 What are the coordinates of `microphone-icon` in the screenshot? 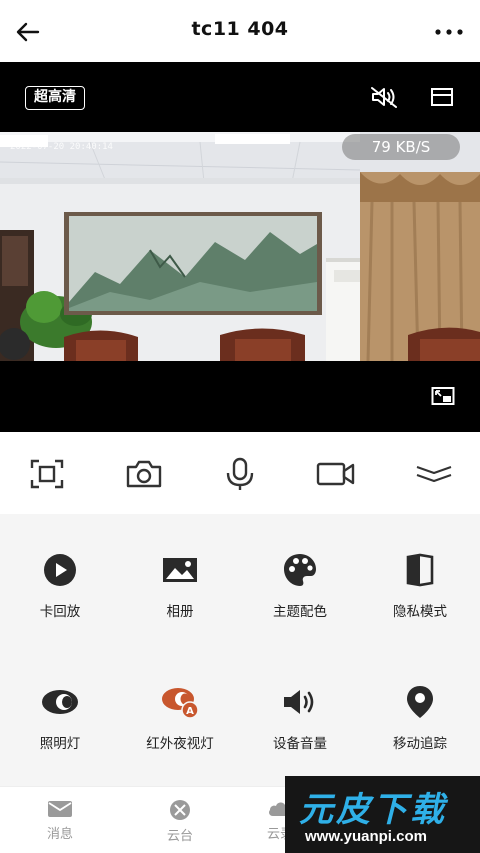 It's located at (240, 473).